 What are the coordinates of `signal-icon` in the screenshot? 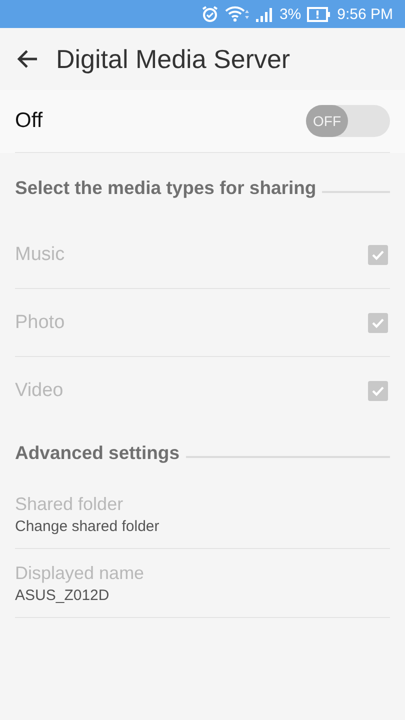 It's located at (264, 14).